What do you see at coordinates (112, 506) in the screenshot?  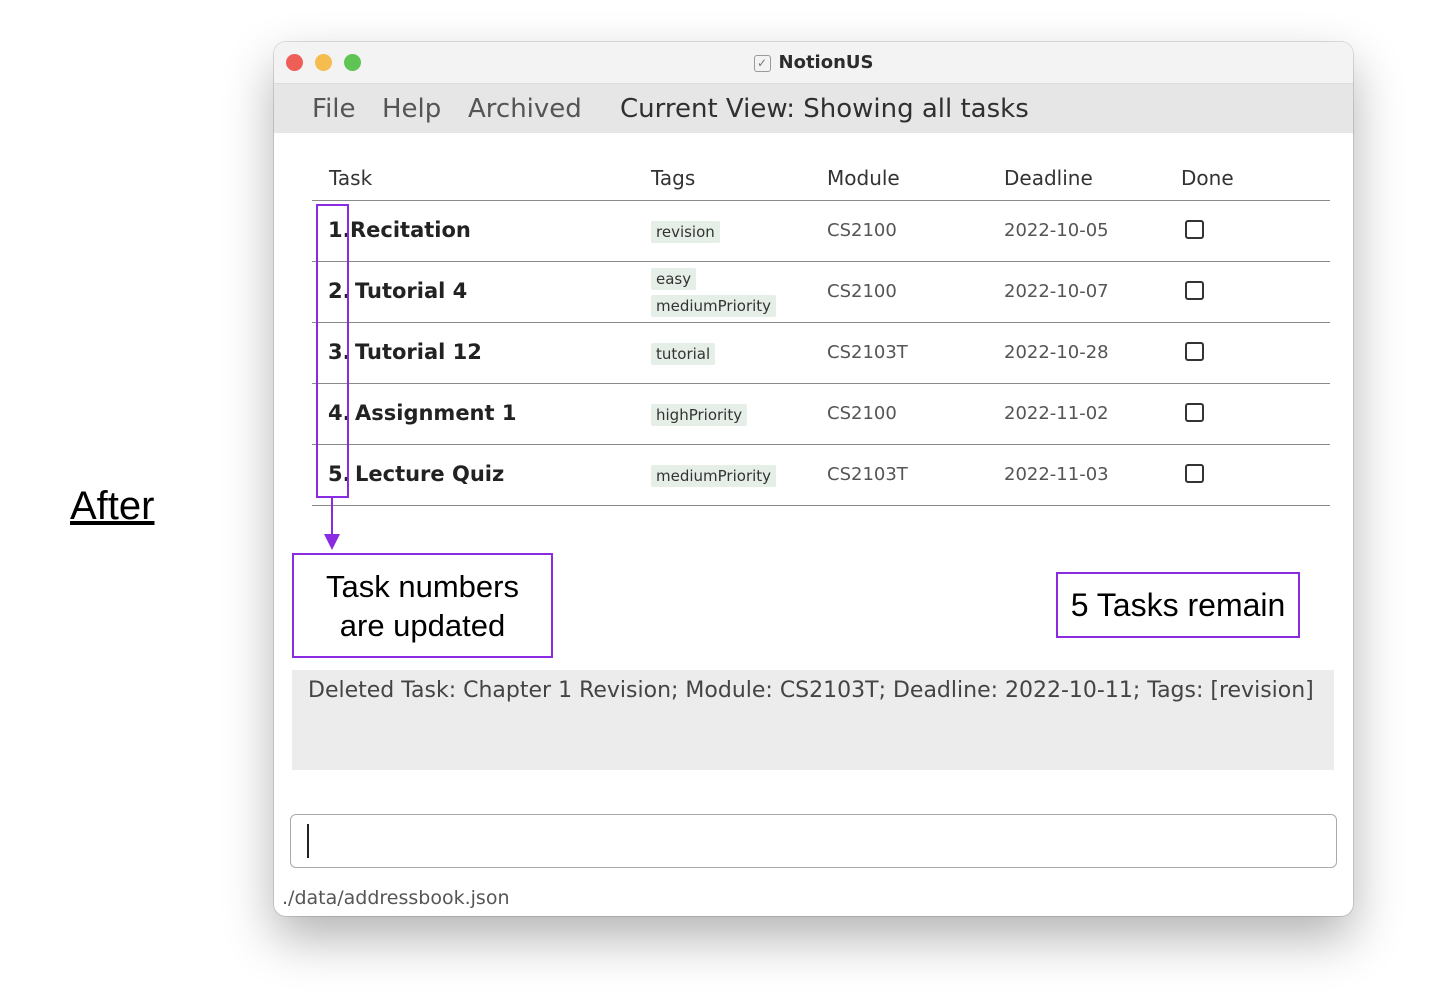 I see `after-label: After` at bounding box center [112, 506].